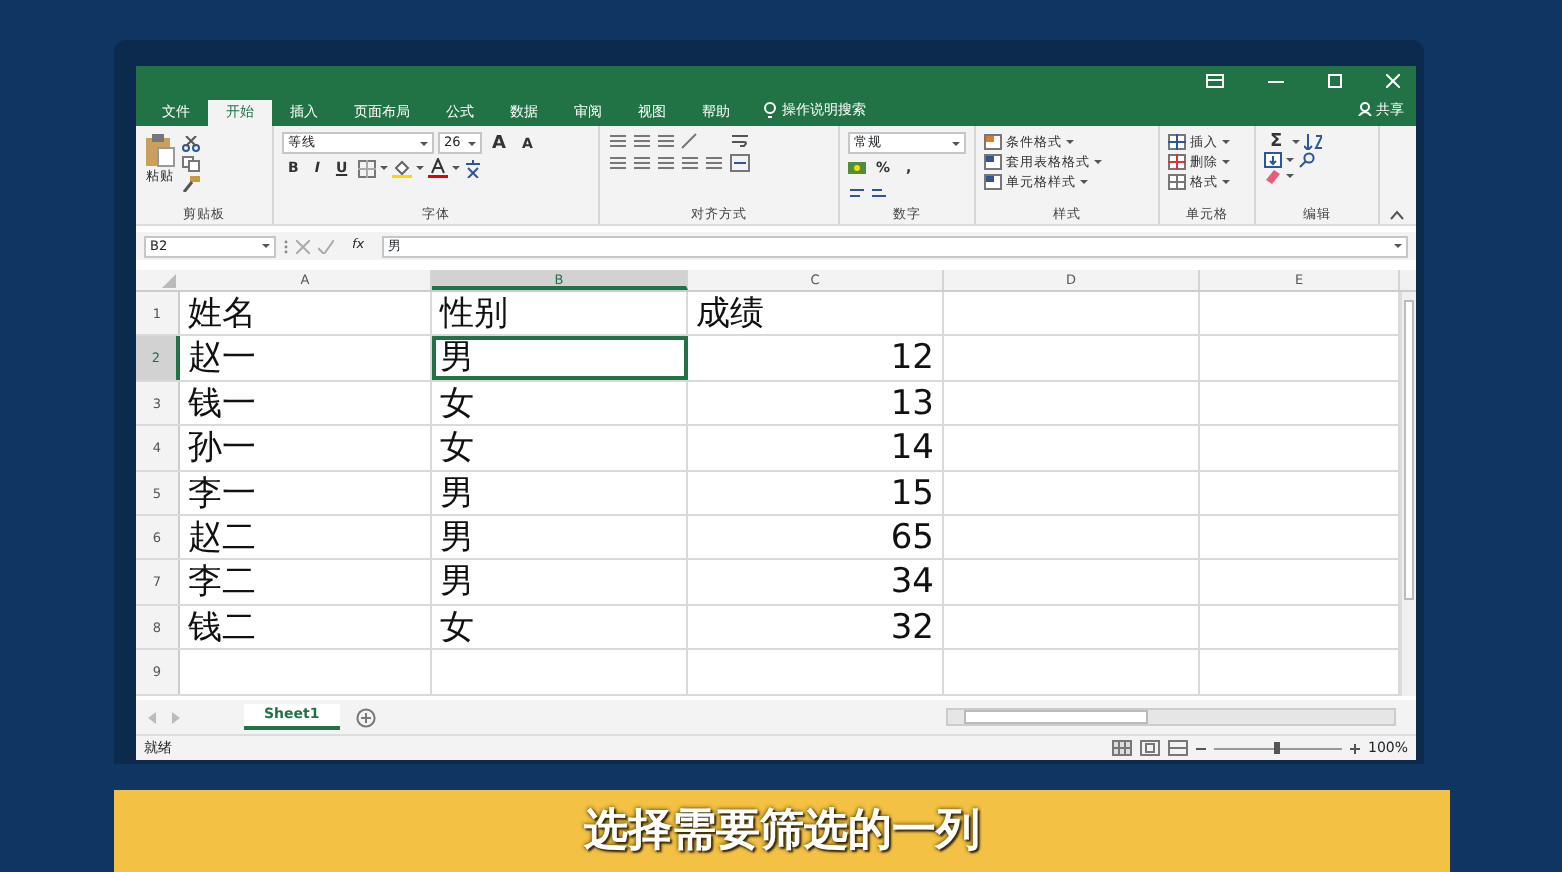 The height and width of the screenshot is (872, 1562). Describe the element at coordinates (816, 313) in the screenshot. I see `table-cell: 成绩` at that location.